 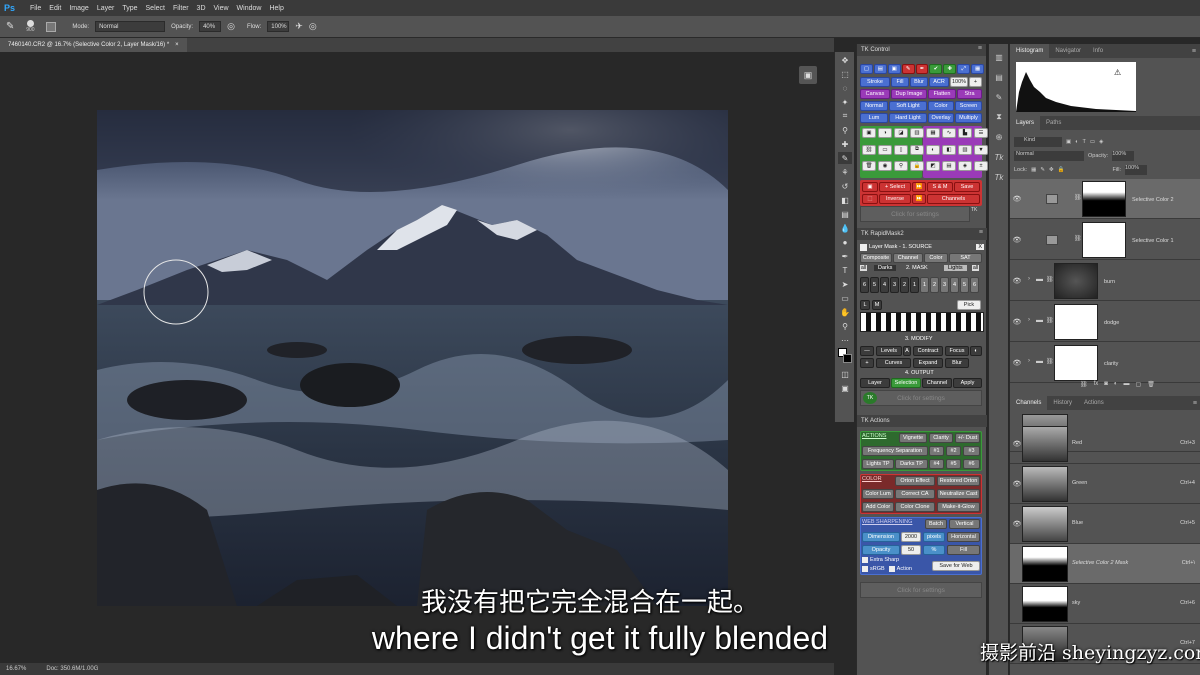 I want to click on layer-row: 👁 ⛓ Selective Color 2, so click(x=1105, y=199).